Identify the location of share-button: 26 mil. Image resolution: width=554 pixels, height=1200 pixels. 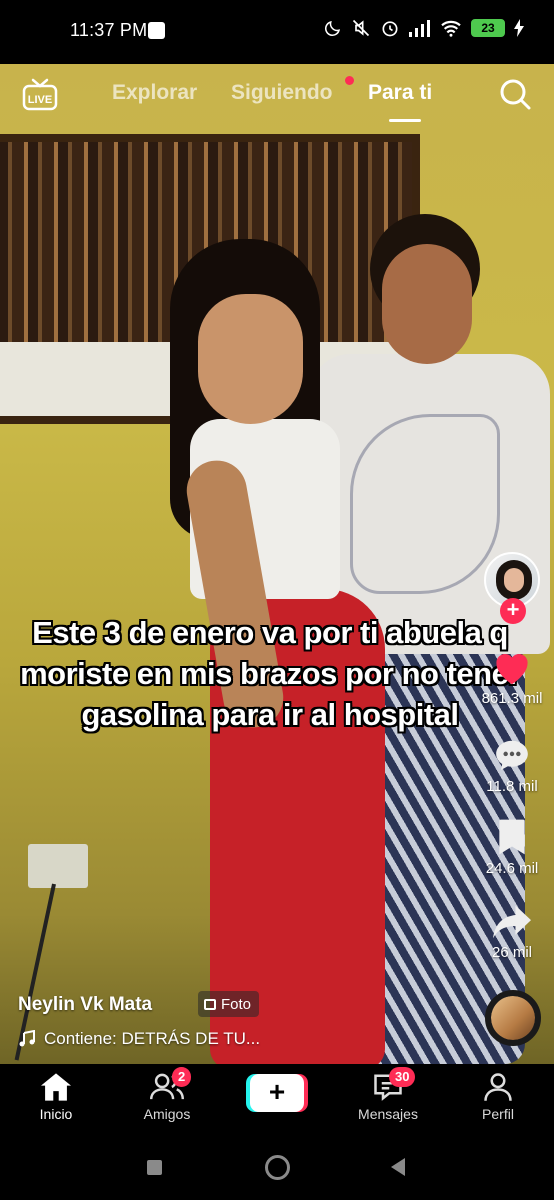
(512, 931).